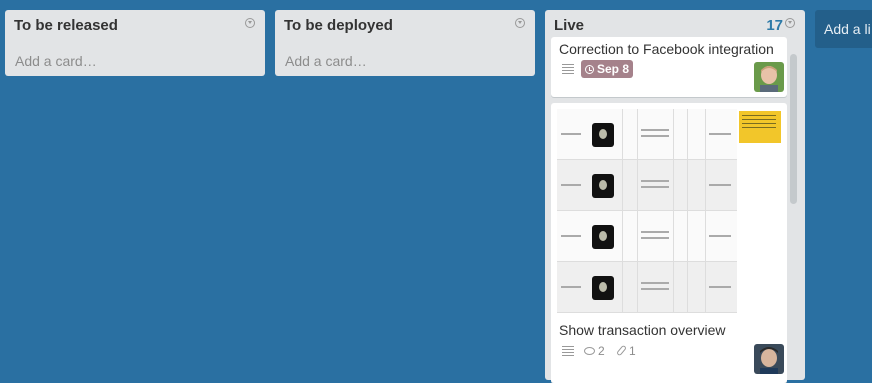 Image resolution: width=872 pixels, height=383 pixels. Describe the element at coordinates (793, 129) in the screenshot. I see `list-scrollbar` at that location.